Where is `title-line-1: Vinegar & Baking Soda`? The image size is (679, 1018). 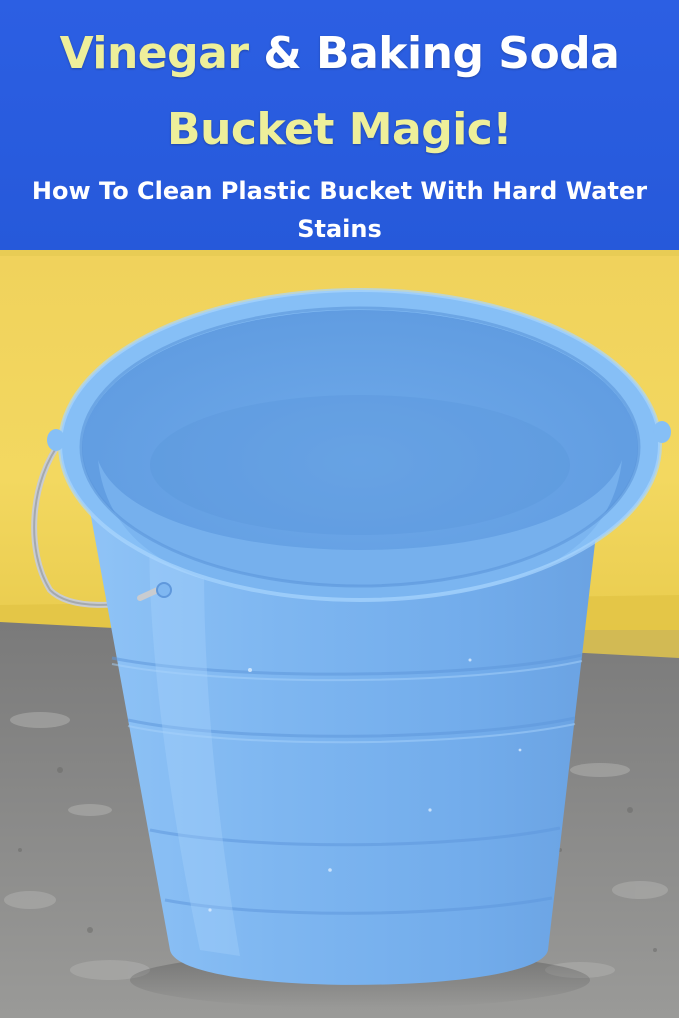
title-line-1: Vinegar & Baking Soda is located at coordinates (339, 54).